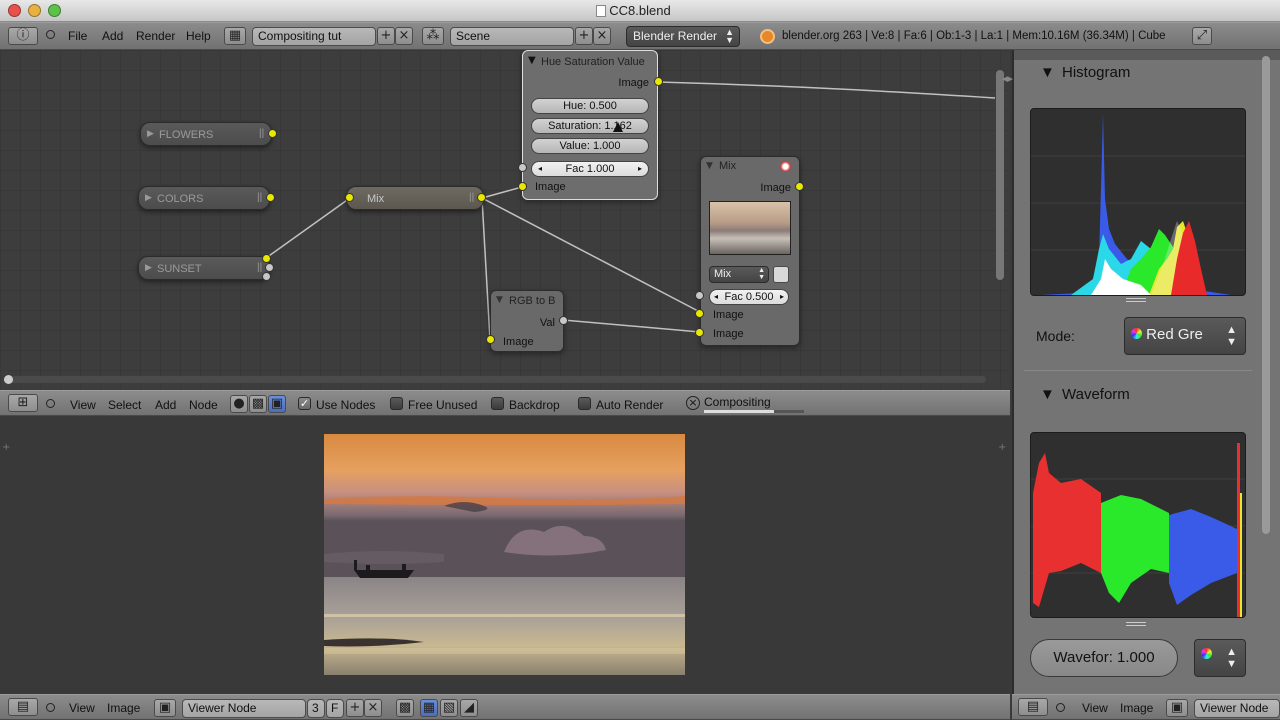  What do you see at coordinates (204, 268) in the screenshot?
I see `node-sunset: ▶ SUNSET ||` at bounding box center [204, 268].